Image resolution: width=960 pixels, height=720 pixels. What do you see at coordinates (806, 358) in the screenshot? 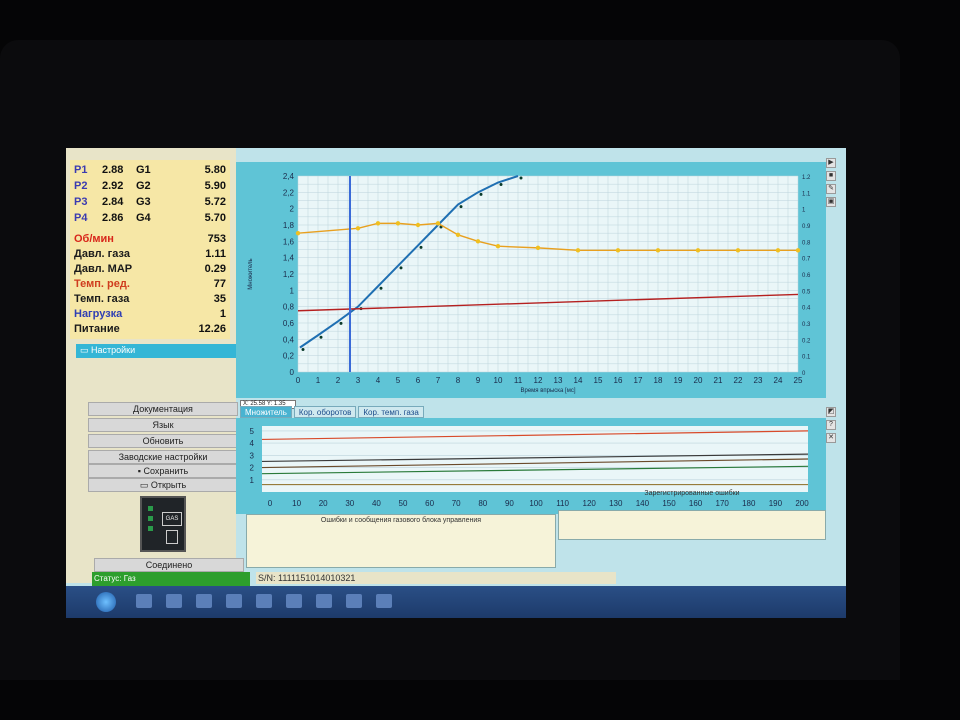
I see `y2-tick-label: 0.1` at bounding box center [806, 358].